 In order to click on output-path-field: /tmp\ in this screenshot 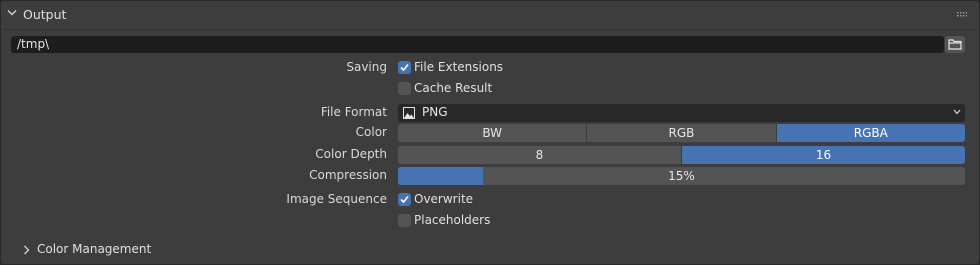, I will do `click(477, 44)`.